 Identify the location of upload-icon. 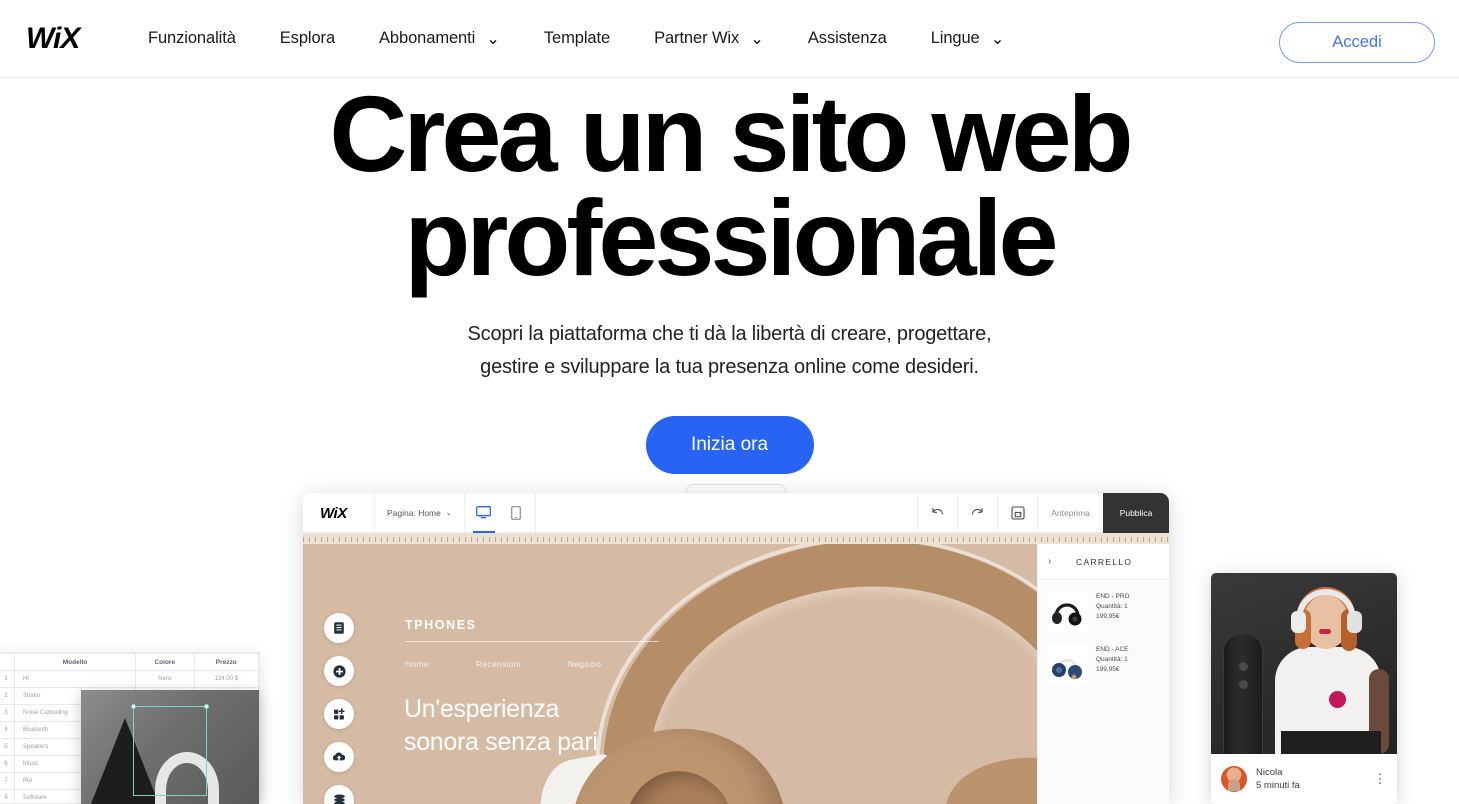
(339, 757).